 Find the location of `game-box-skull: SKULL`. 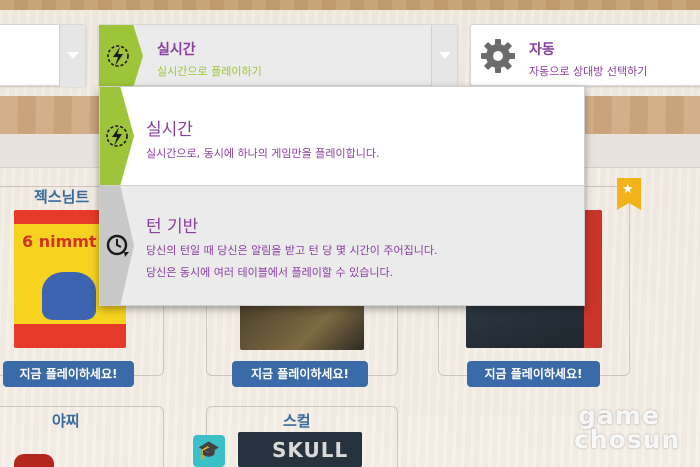

game-box-skull: SKULL is located at coordinates (300, 449).